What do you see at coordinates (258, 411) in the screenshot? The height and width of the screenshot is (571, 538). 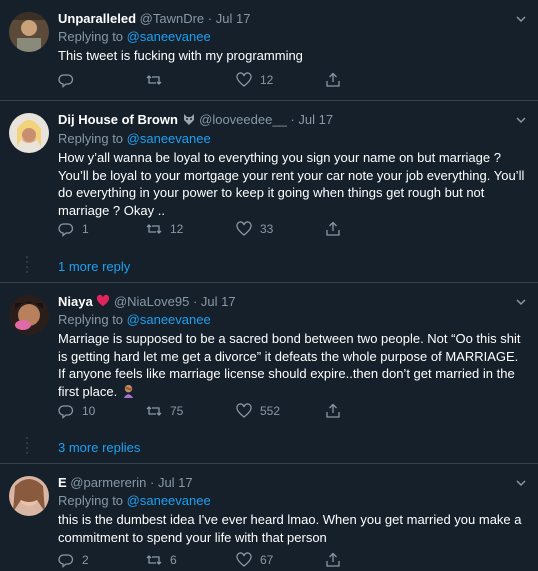 I see `like-button: 552` at bounding box center [258, 411].